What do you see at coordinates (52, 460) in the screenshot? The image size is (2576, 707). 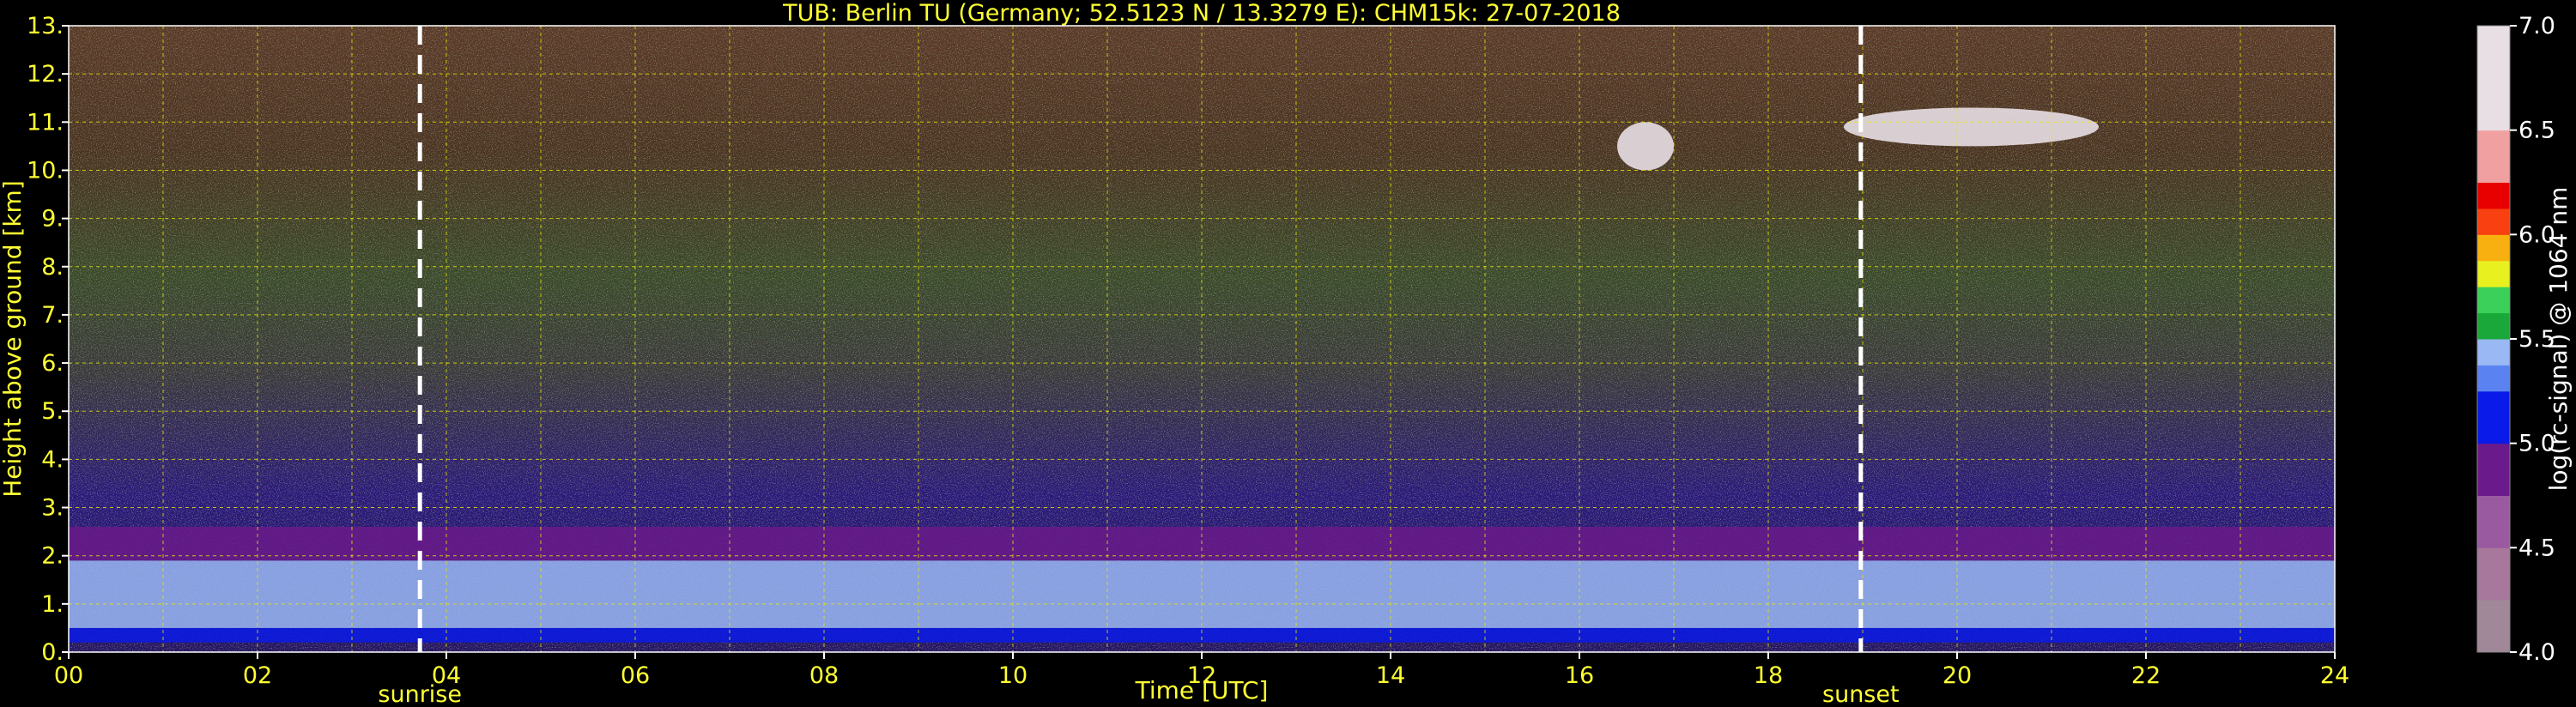 I see `y-tick-label: 4.` at bounding box center [52, 460].